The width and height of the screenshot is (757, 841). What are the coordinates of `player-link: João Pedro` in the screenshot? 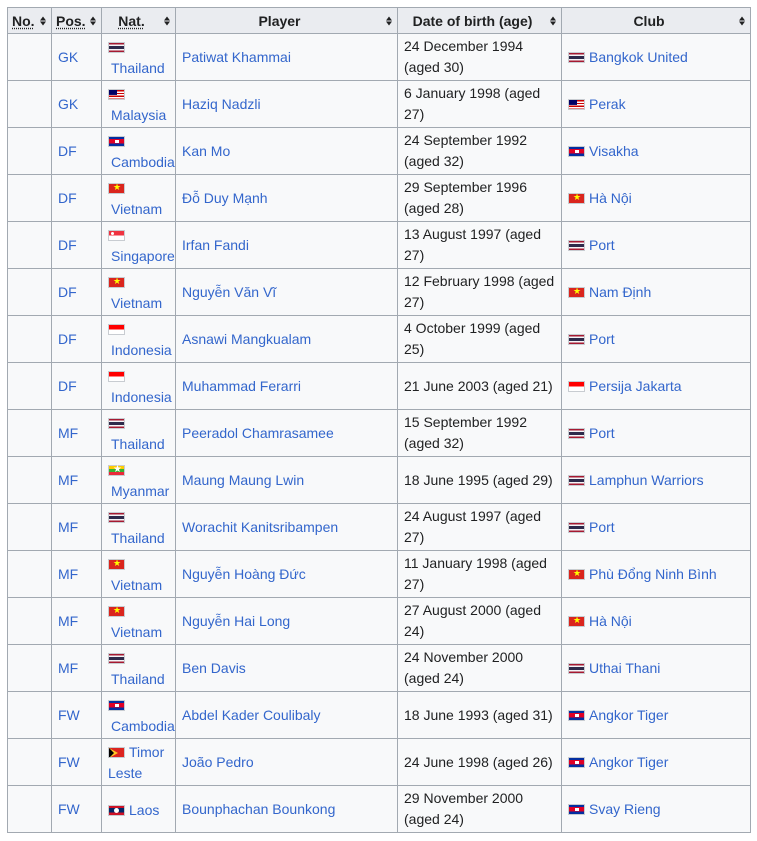 It's located at (218, 762).